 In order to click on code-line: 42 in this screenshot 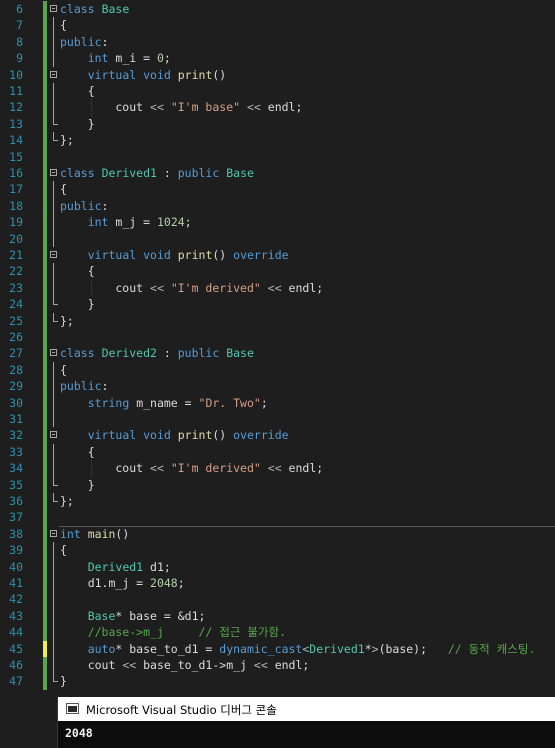, I will do `click(277, 599)`.